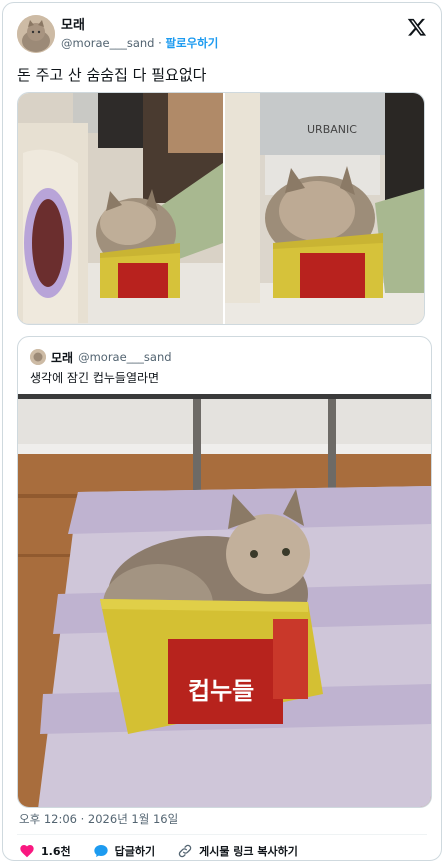 This screenshot has width=445, height=864. I want to click on svg-text: URBANIC, so click(332, 129).